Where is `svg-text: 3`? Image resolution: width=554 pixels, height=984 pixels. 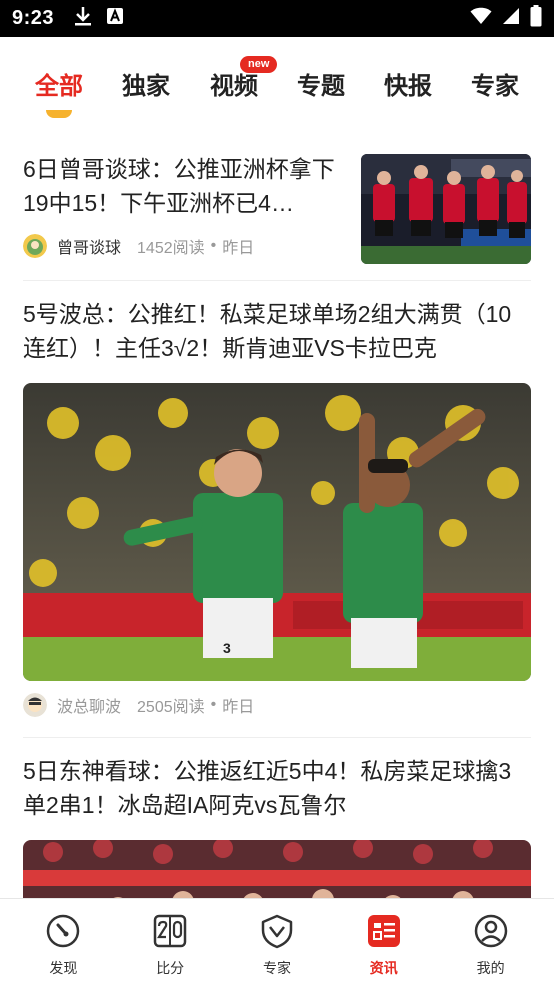 svg-text: 3 is located at coordinates (227, 648).